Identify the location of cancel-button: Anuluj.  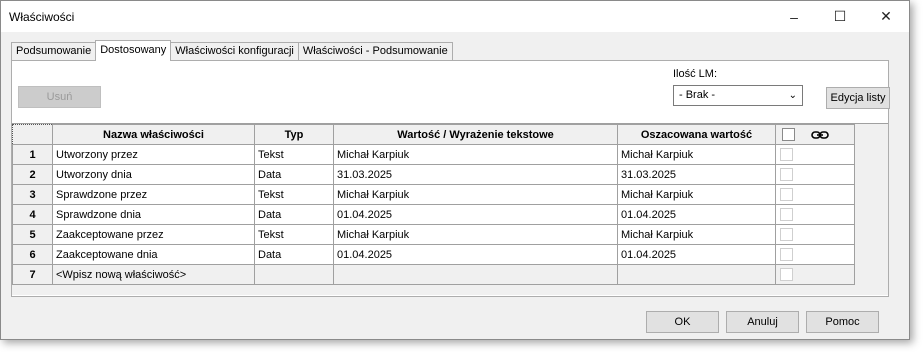
(762, 322).